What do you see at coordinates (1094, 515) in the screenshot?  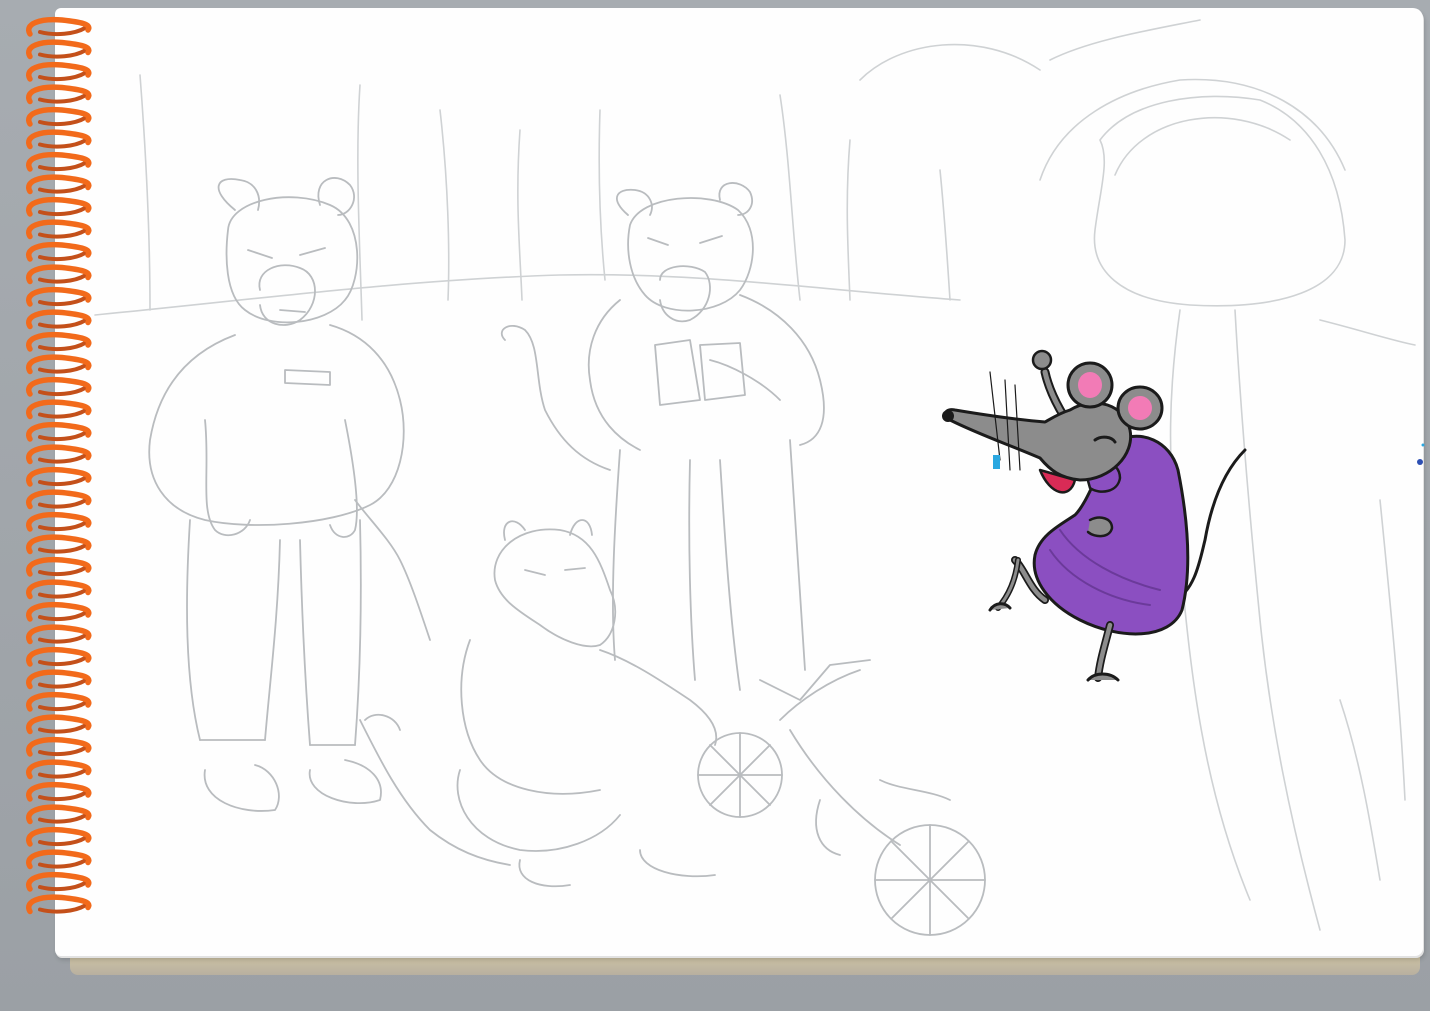 I see `mouse-figure` at bounding box center [1094, 515].